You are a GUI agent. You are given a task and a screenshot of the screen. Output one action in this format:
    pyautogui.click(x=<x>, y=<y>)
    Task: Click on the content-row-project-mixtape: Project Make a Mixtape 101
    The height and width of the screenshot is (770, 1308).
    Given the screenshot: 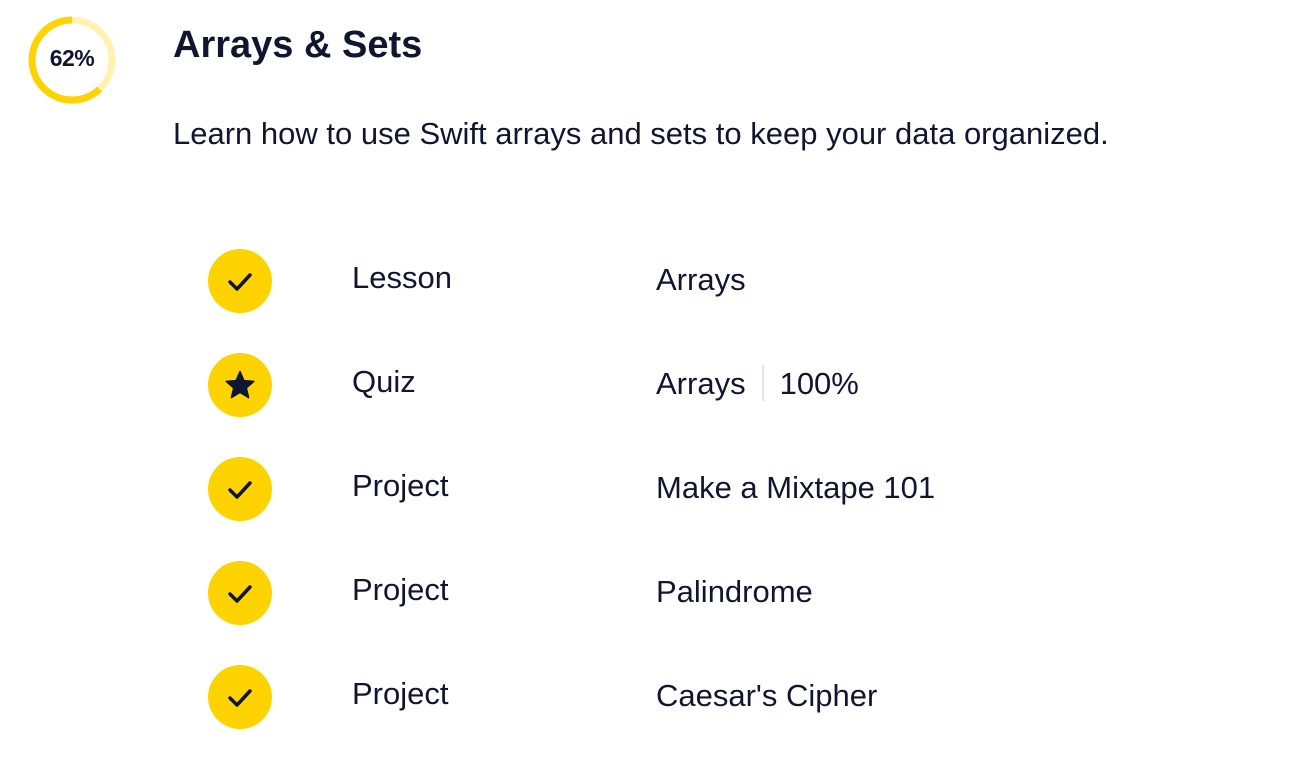 What is the action you would take?
    pyautogui.click(x=654, y=486)
    